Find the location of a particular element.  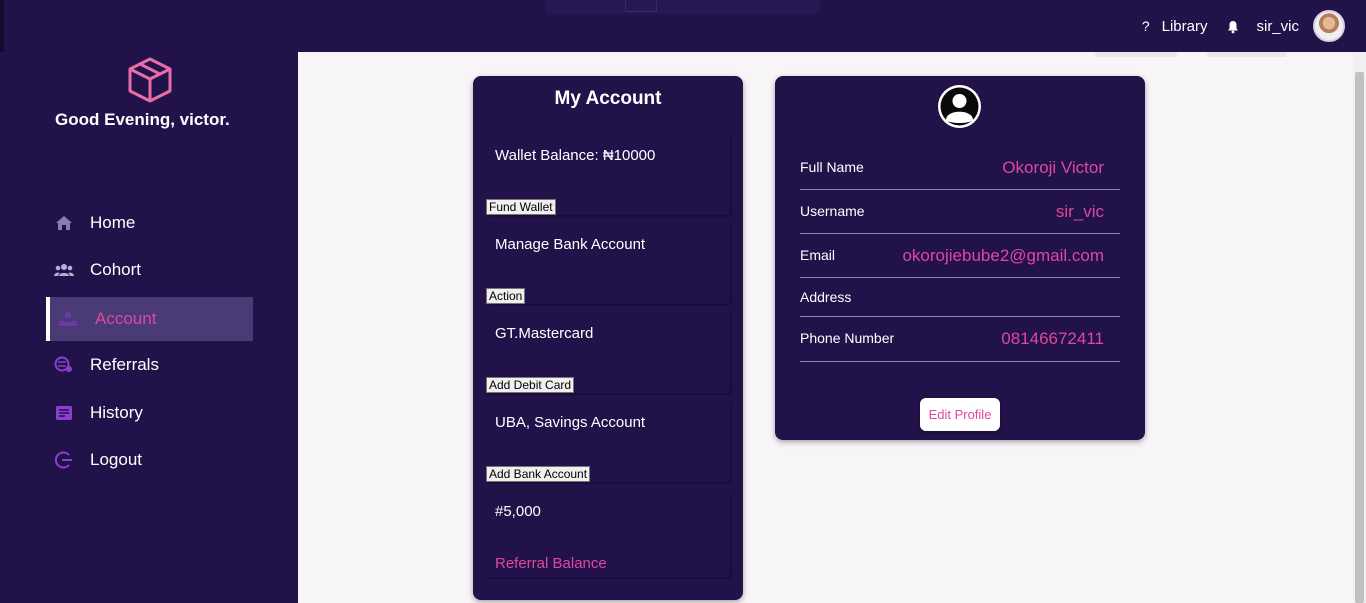

help-icon: ? is located at coordinates (1146, 26).